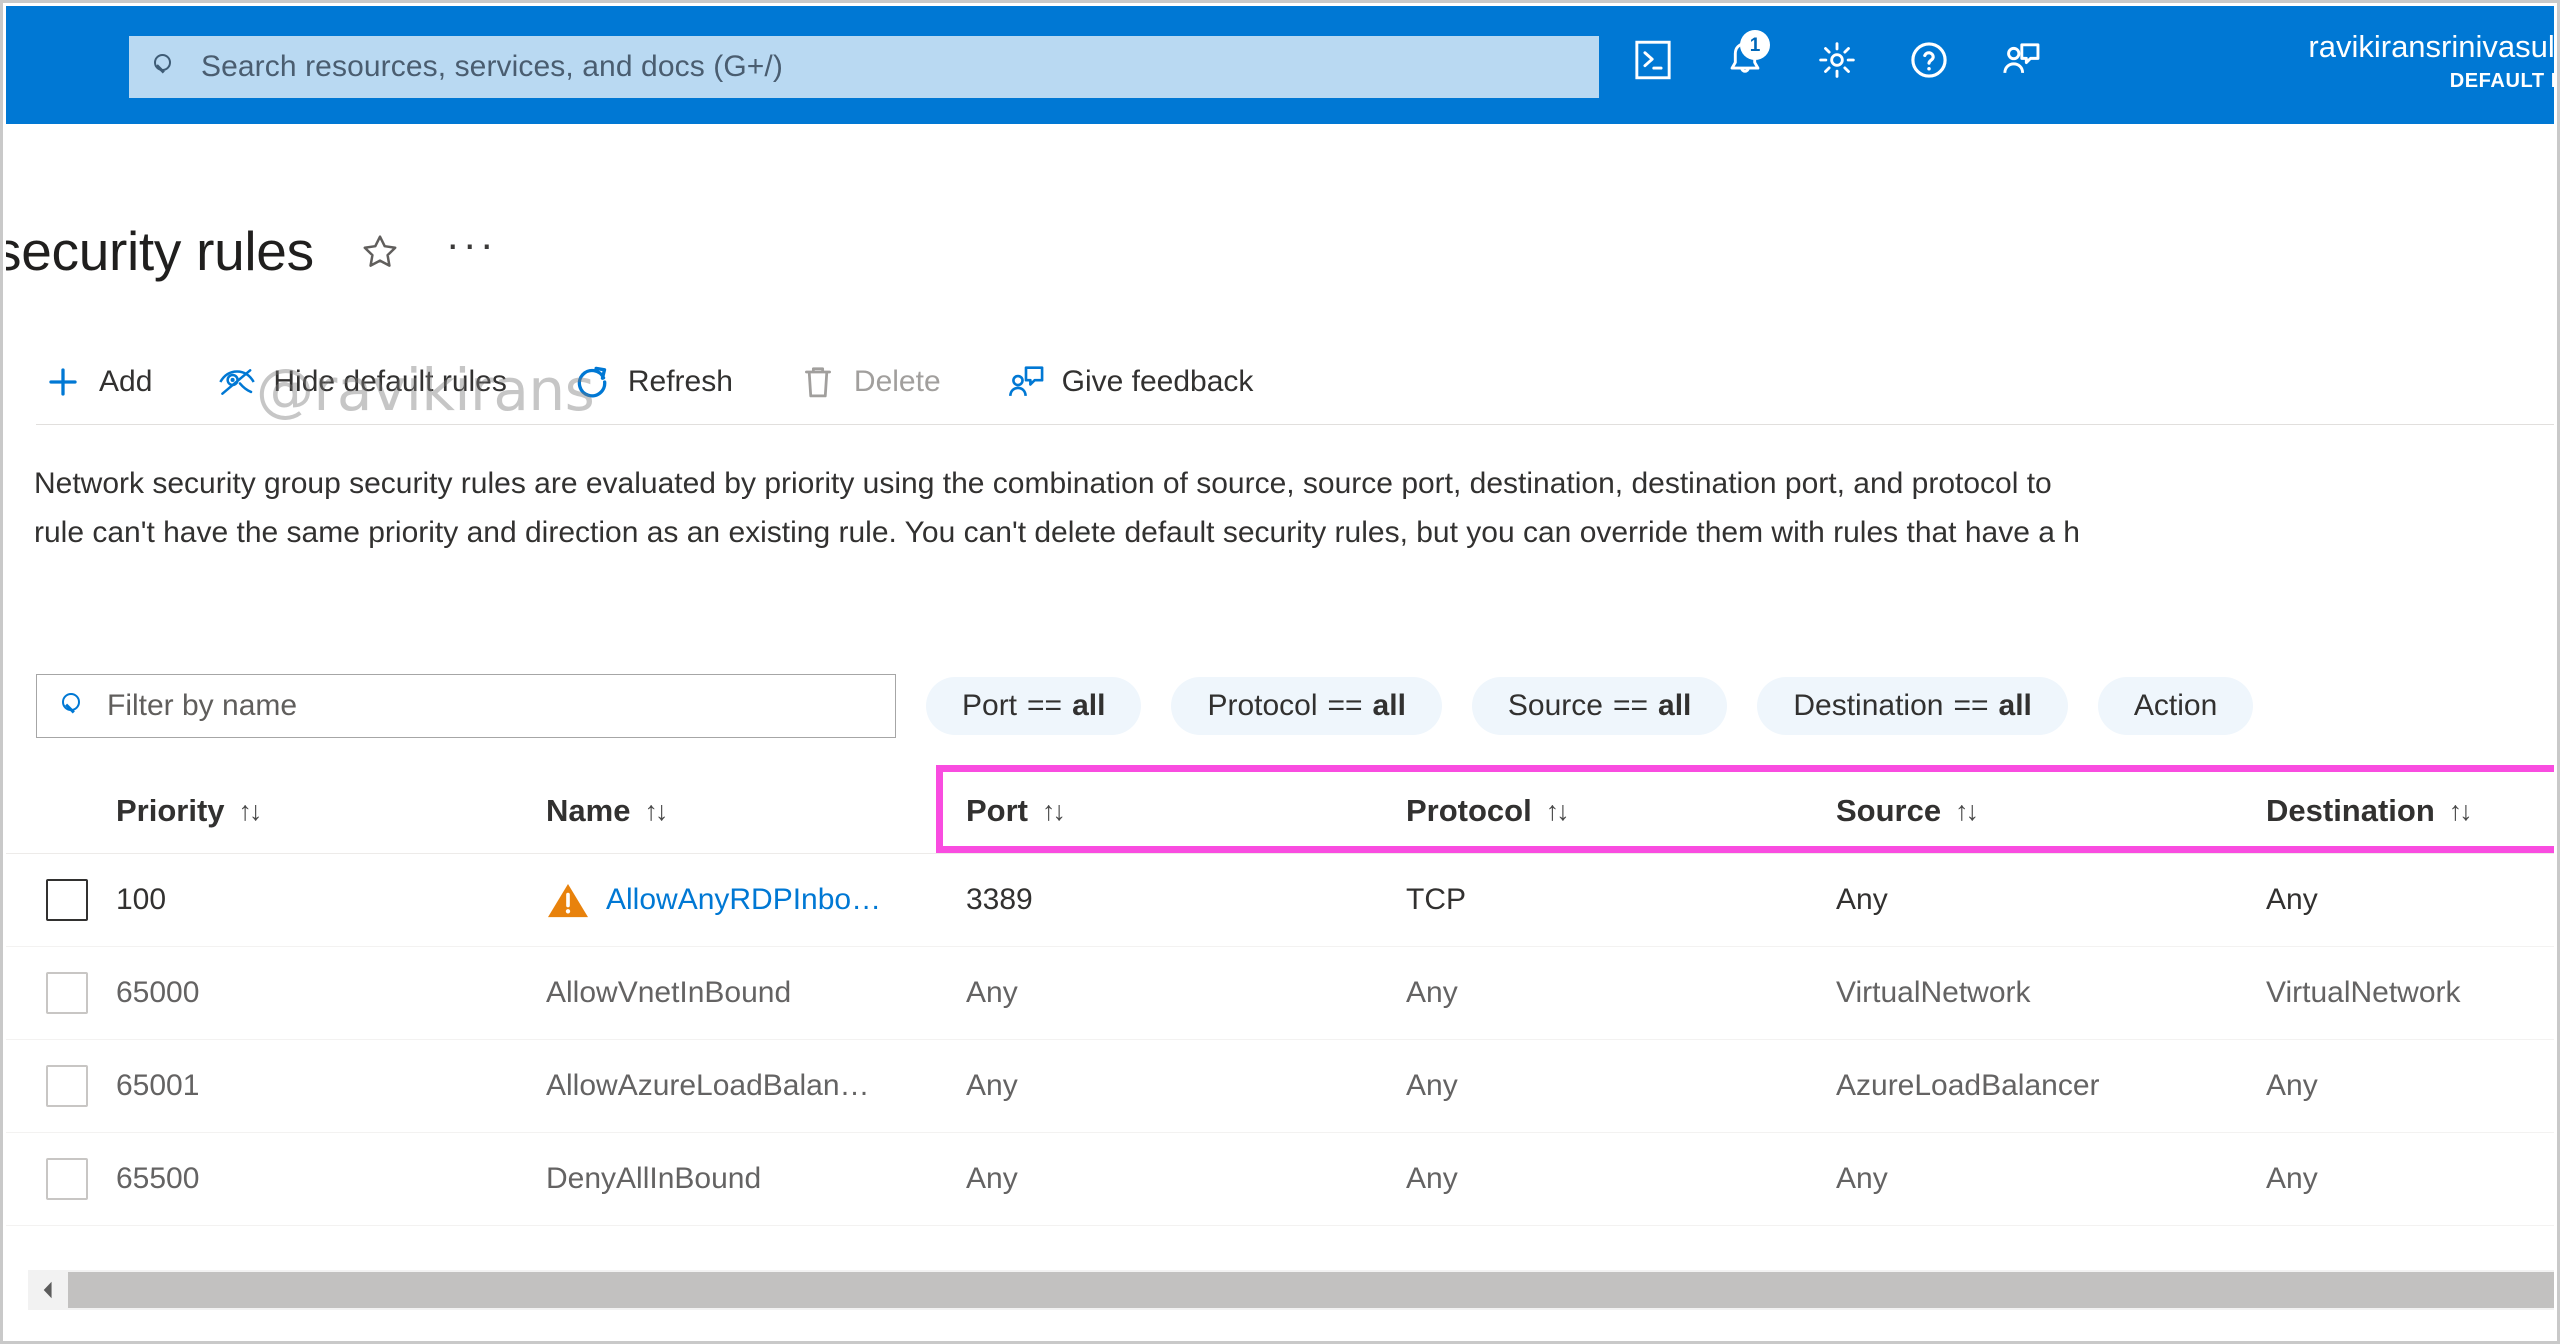 Image resolution: width=2560 pixels, height=1344 pixels. I want to click on ellipsis-icon: ···, so click(471, 243).